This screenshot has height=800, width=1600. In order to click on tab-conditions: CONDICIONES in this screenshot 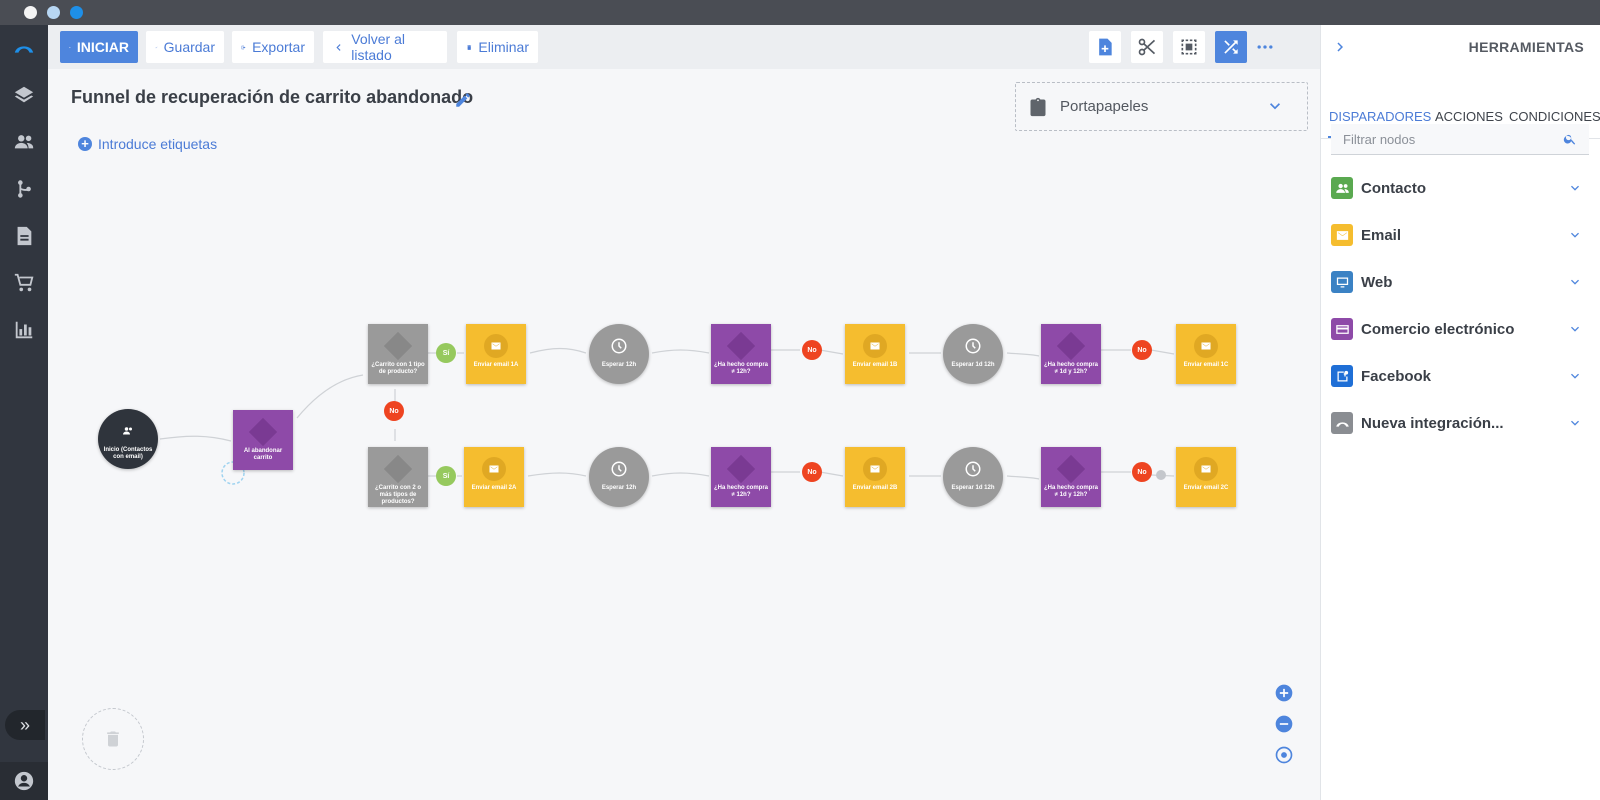, I will do `click(1554, 116)`.